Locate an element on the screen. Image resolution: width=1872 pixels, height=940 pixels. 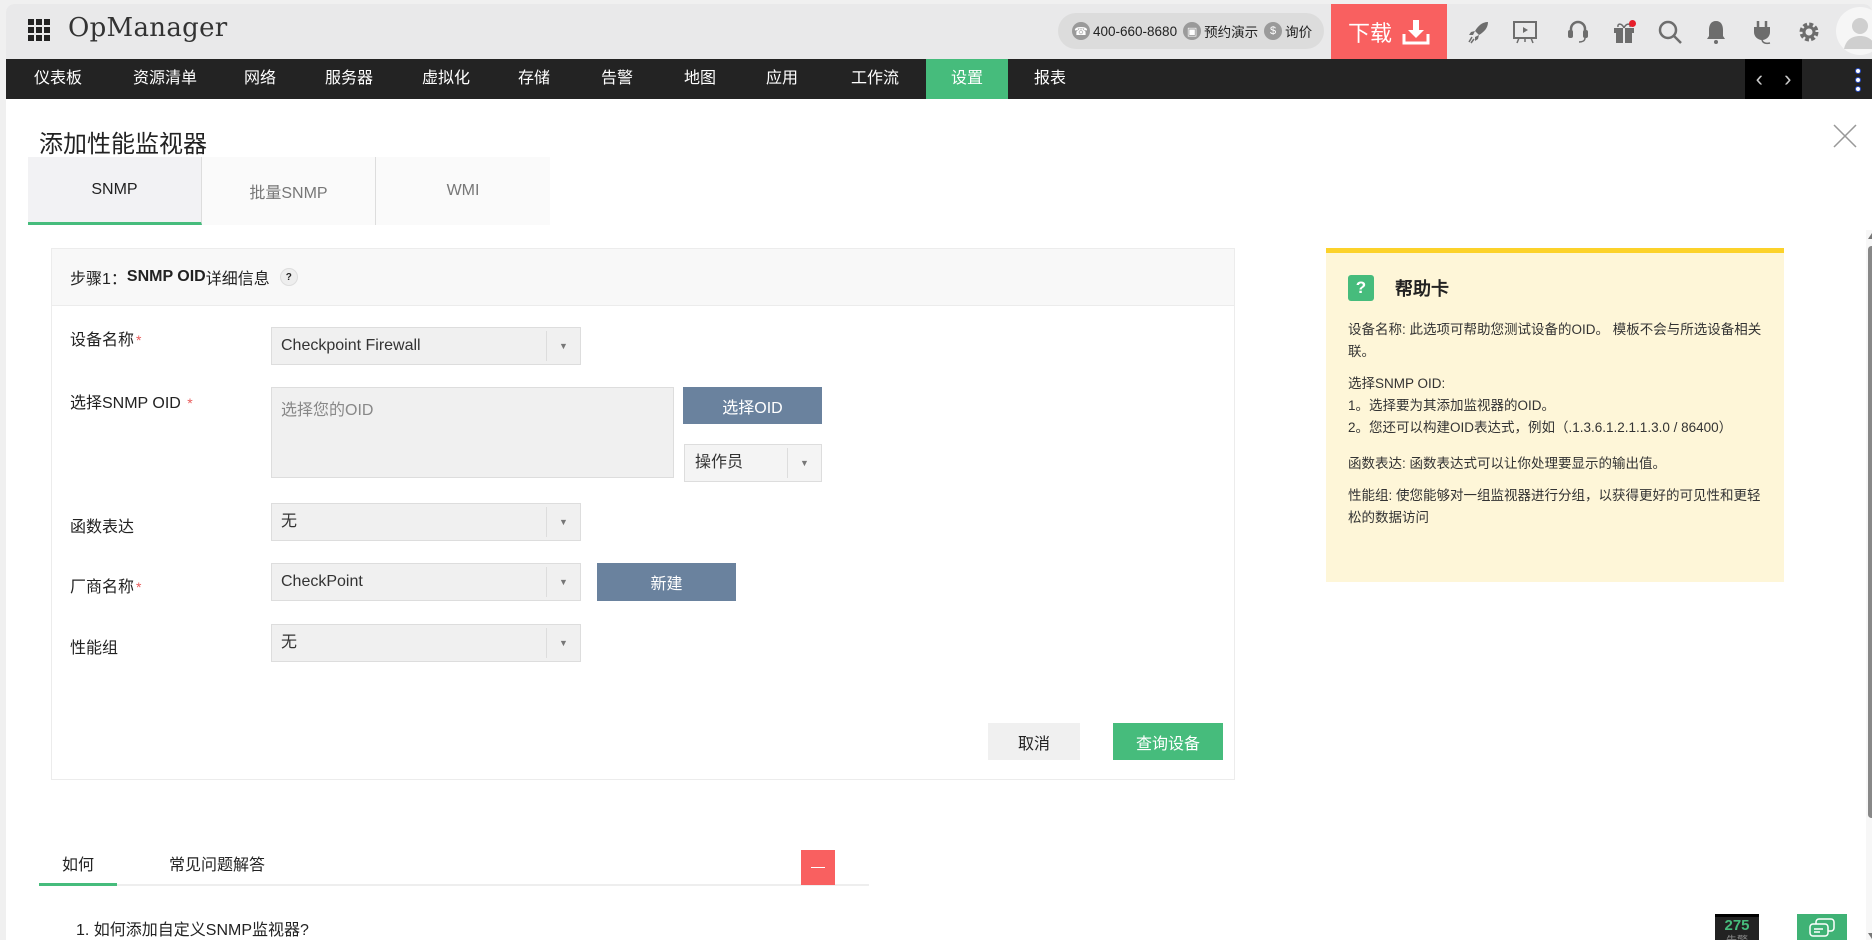
nav-item-virtualization: 虚拟化 is located at coordinates (446, 79).